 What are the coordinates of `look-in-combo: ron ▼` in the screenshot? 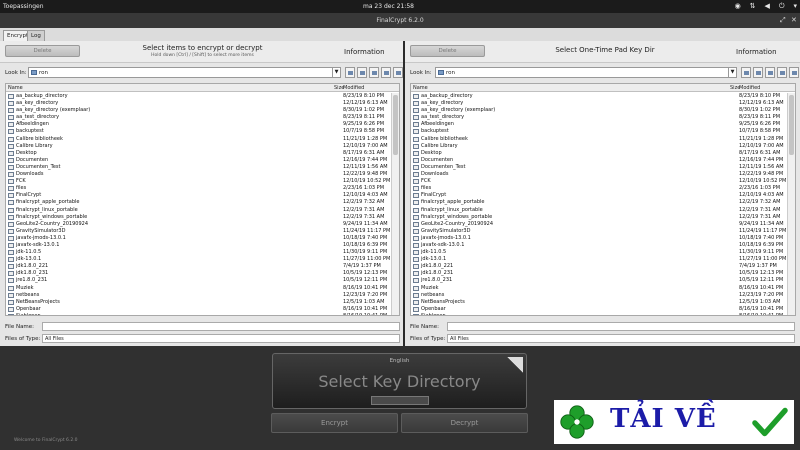 It's located at (586, 72).